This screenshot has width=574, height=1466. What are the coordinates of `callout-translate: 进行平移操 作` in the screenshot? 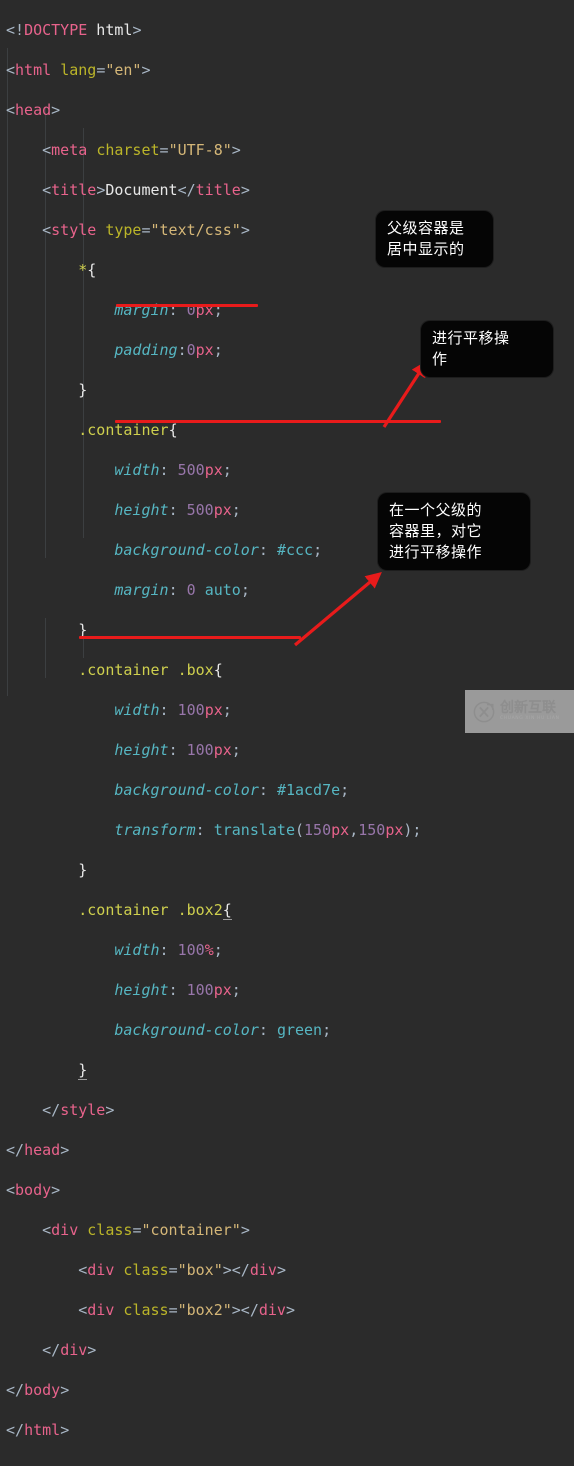 It's located at (487, 349).